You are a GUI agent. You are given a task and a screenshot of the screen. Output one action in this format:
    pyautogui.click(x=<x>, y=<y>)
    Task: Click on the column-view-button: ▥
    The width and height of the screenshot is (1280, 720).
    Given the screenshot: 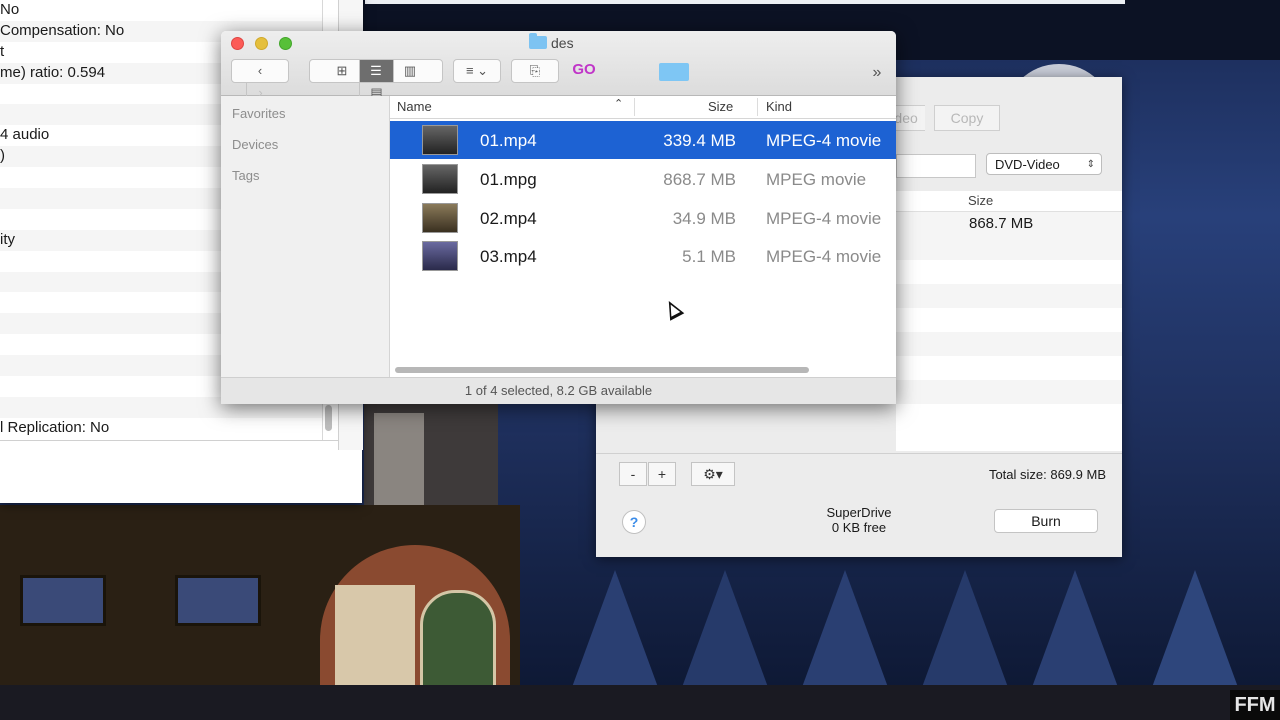 What is the action you would take?
    pyautogui.click(x=409, y=71)
    